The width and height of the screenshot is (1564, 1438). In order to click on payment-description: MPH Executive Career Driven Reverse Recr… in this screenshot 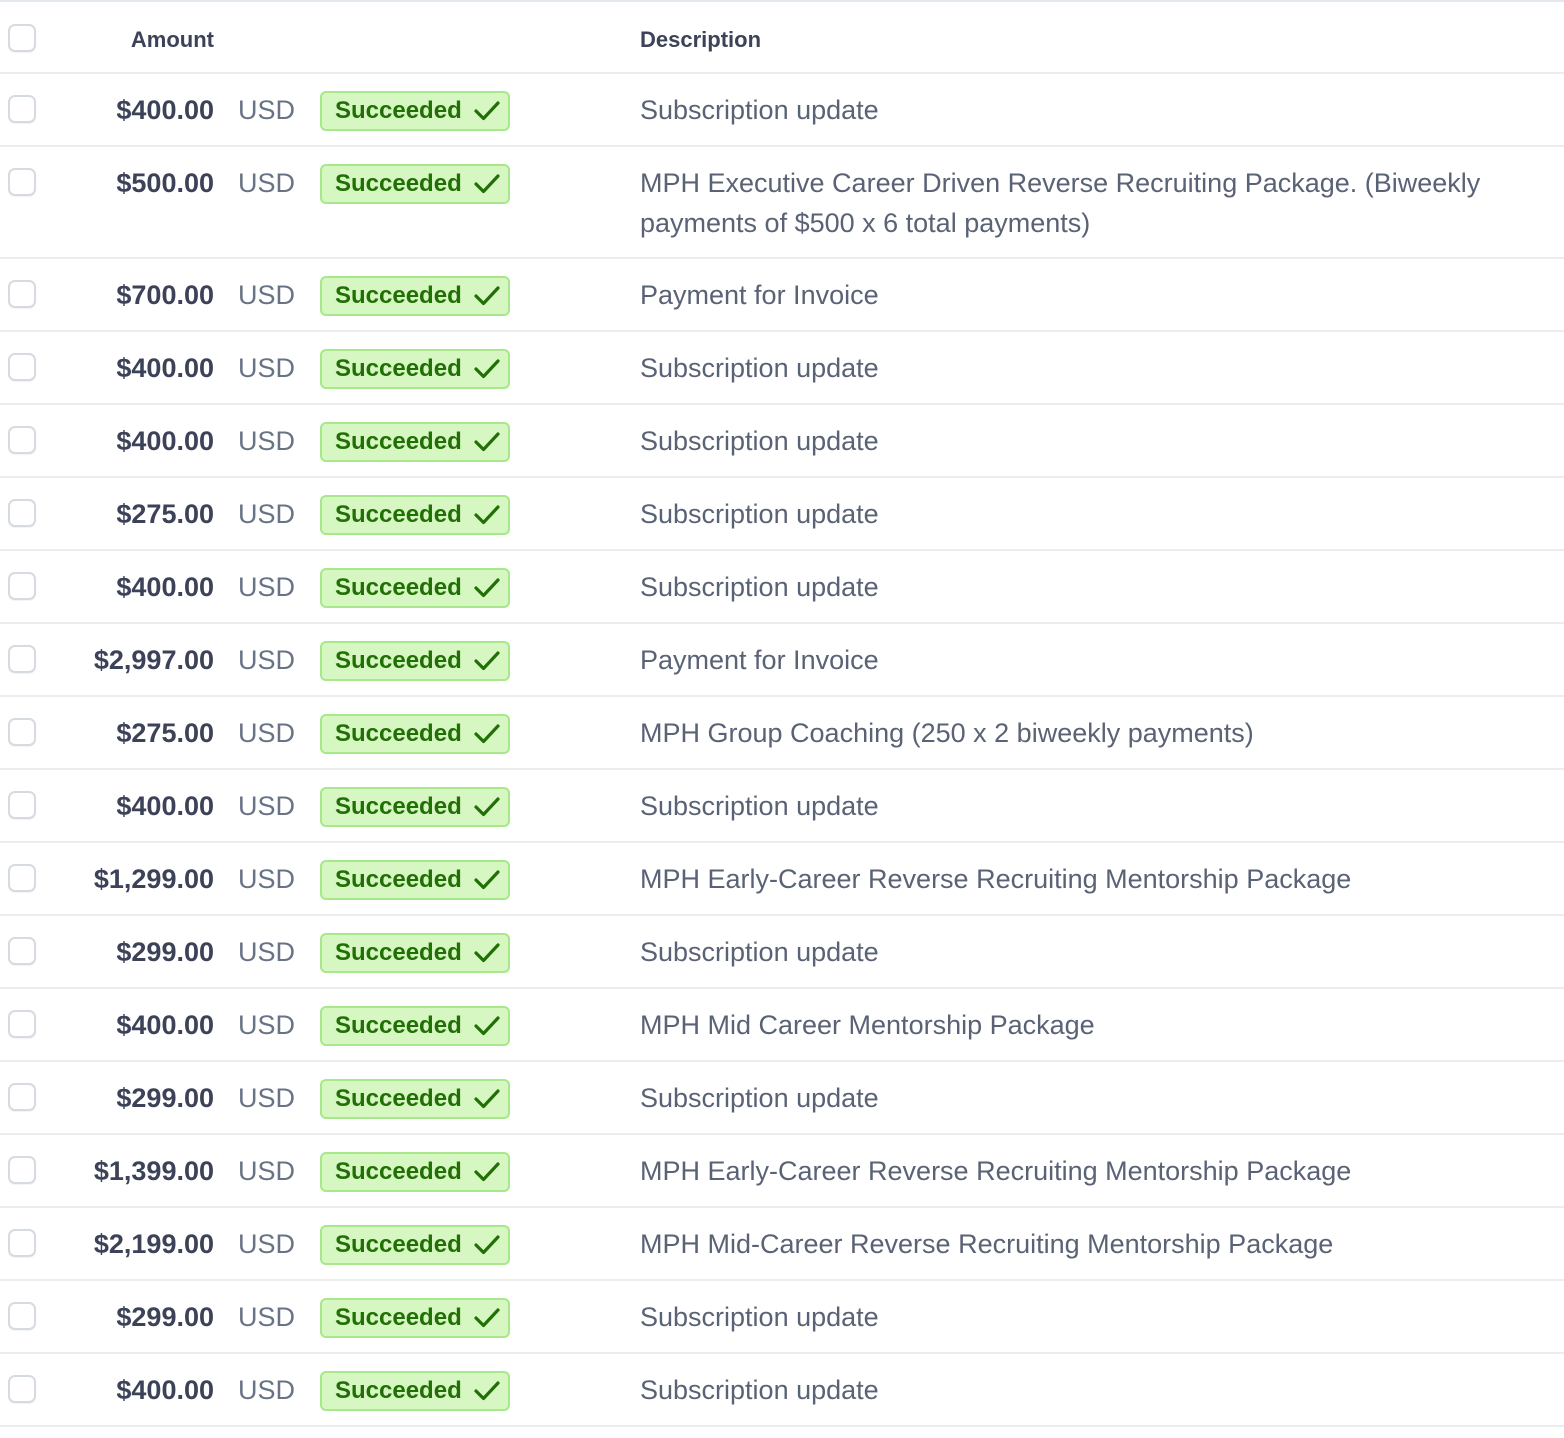, I will do `click(1060, 203)`.